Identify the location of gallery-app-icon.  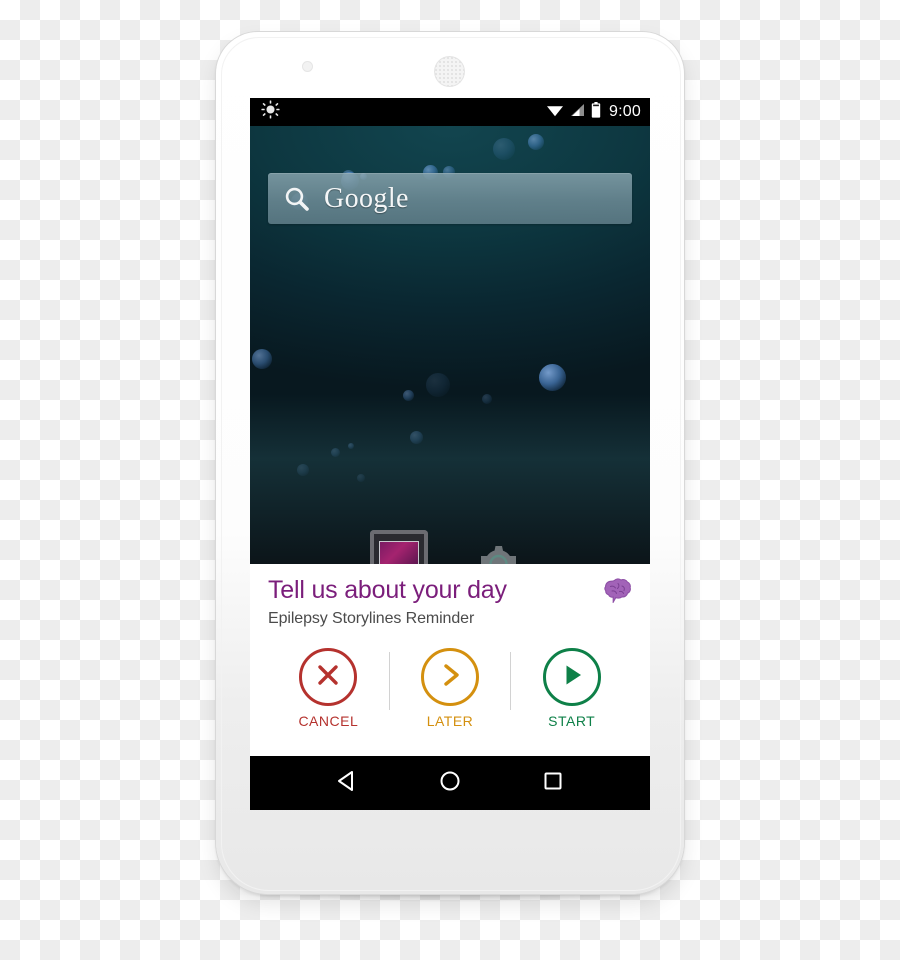
(399, 547).